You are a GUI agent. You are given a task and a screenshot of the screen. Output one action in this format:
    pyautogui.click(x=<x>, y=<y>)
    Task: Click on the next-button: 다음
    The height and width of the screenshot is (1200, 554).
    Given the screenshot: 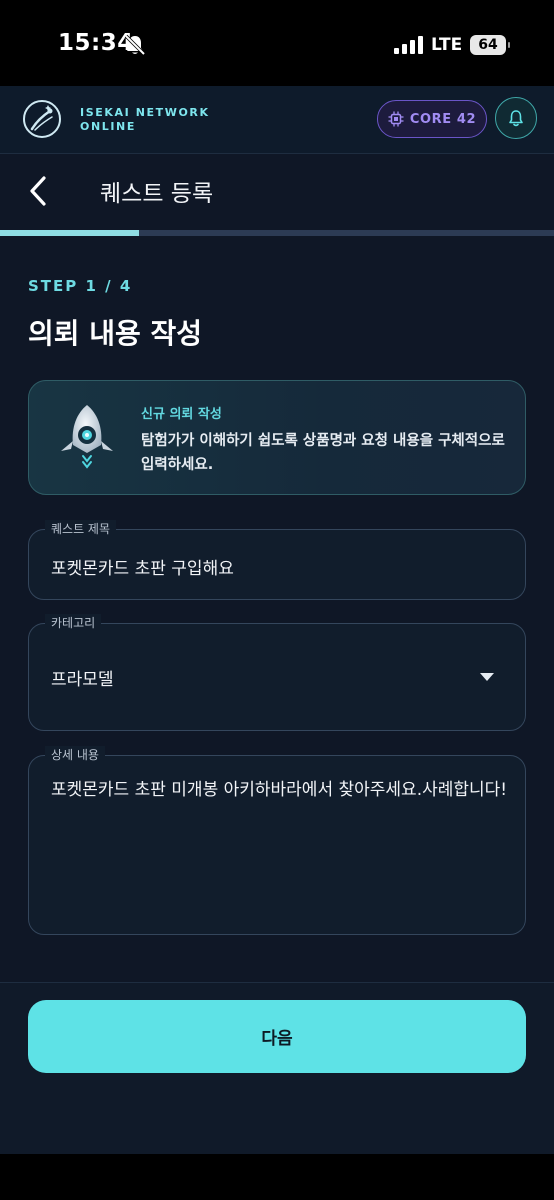 What is the action you would take?
    pyautogui.click(x=277, y=1036)
    